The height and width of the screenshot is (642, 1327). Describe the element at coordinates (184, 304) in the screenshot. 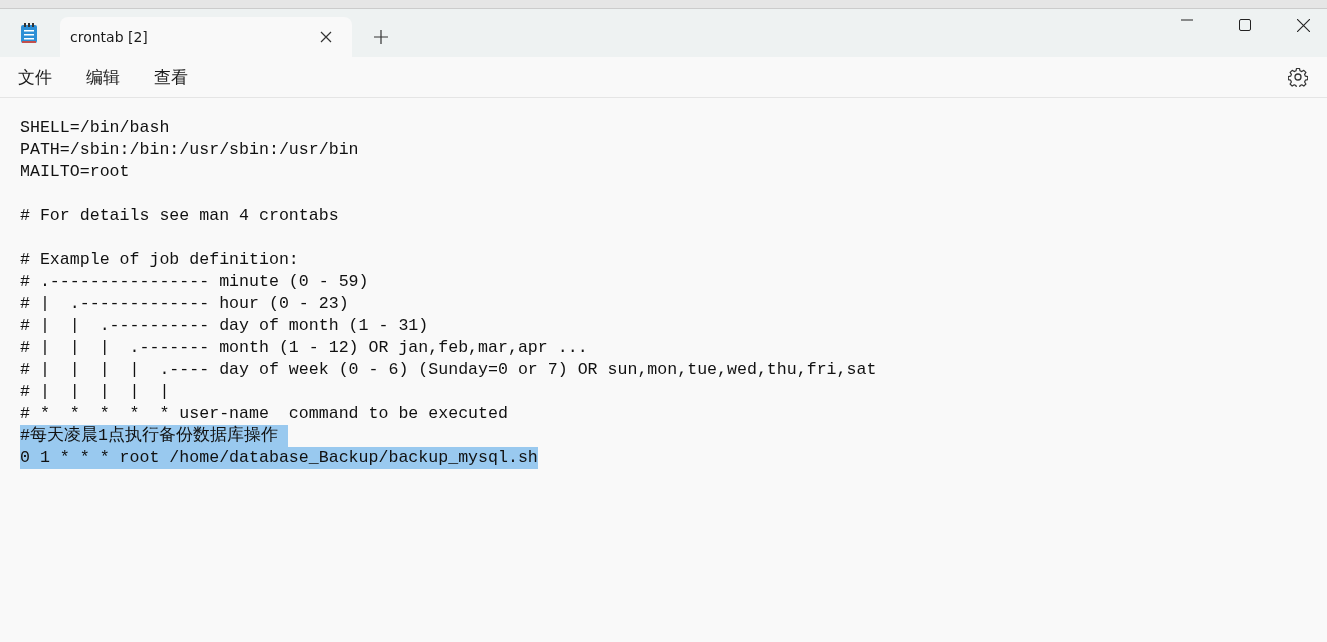

I see `code-line: # | .------------- hour (0 - 23)` at that location.